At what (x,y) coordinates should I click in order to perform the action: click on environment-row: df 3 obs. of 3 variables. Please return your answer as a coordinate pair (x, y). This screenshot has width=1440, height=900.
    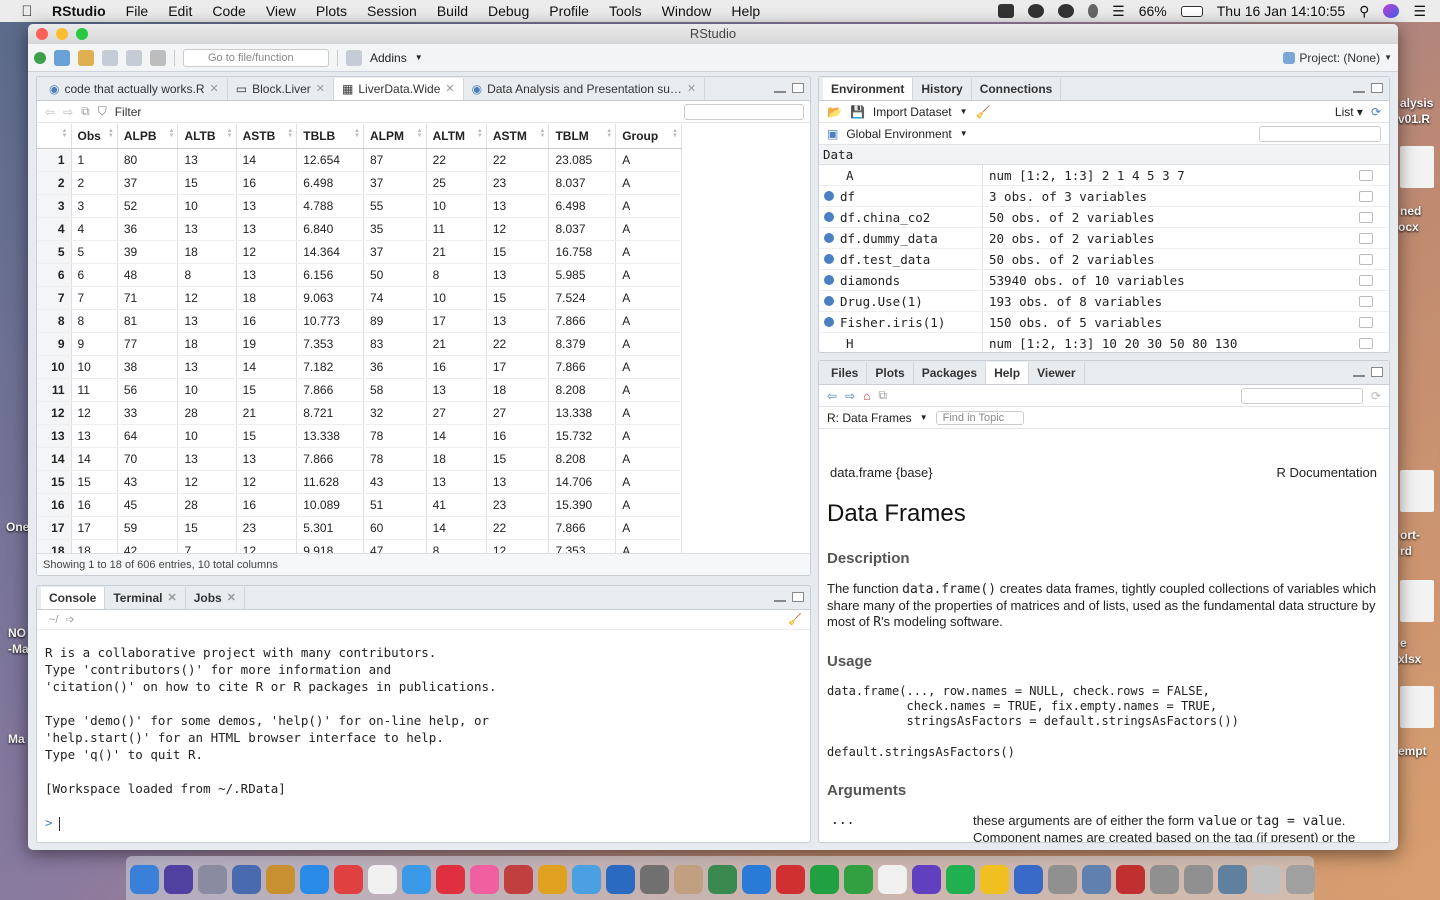
    Looking at the image, I should click on (1104, 196).